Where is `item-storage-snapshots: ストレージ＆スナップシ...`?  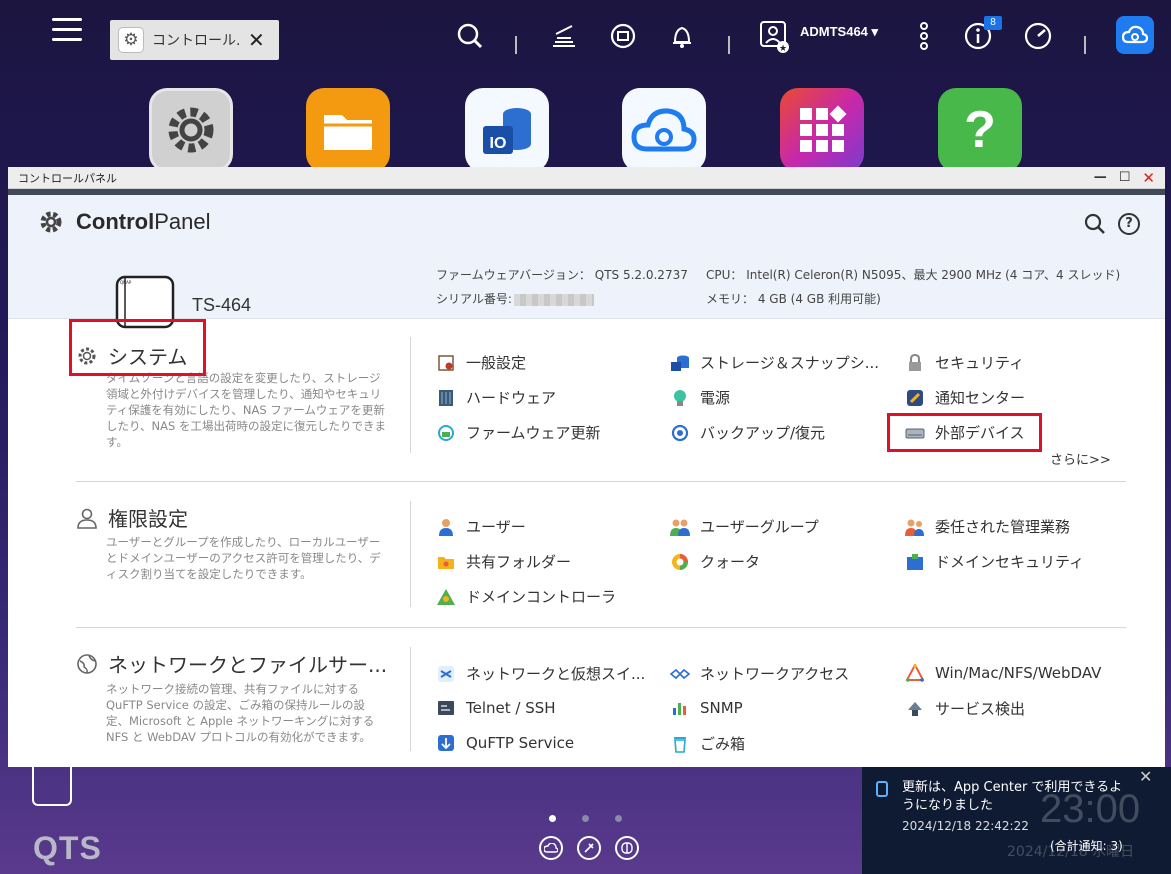
item-storage-snapshots: ストレージ＆スナップシ... is located at coordinates (774, 362).